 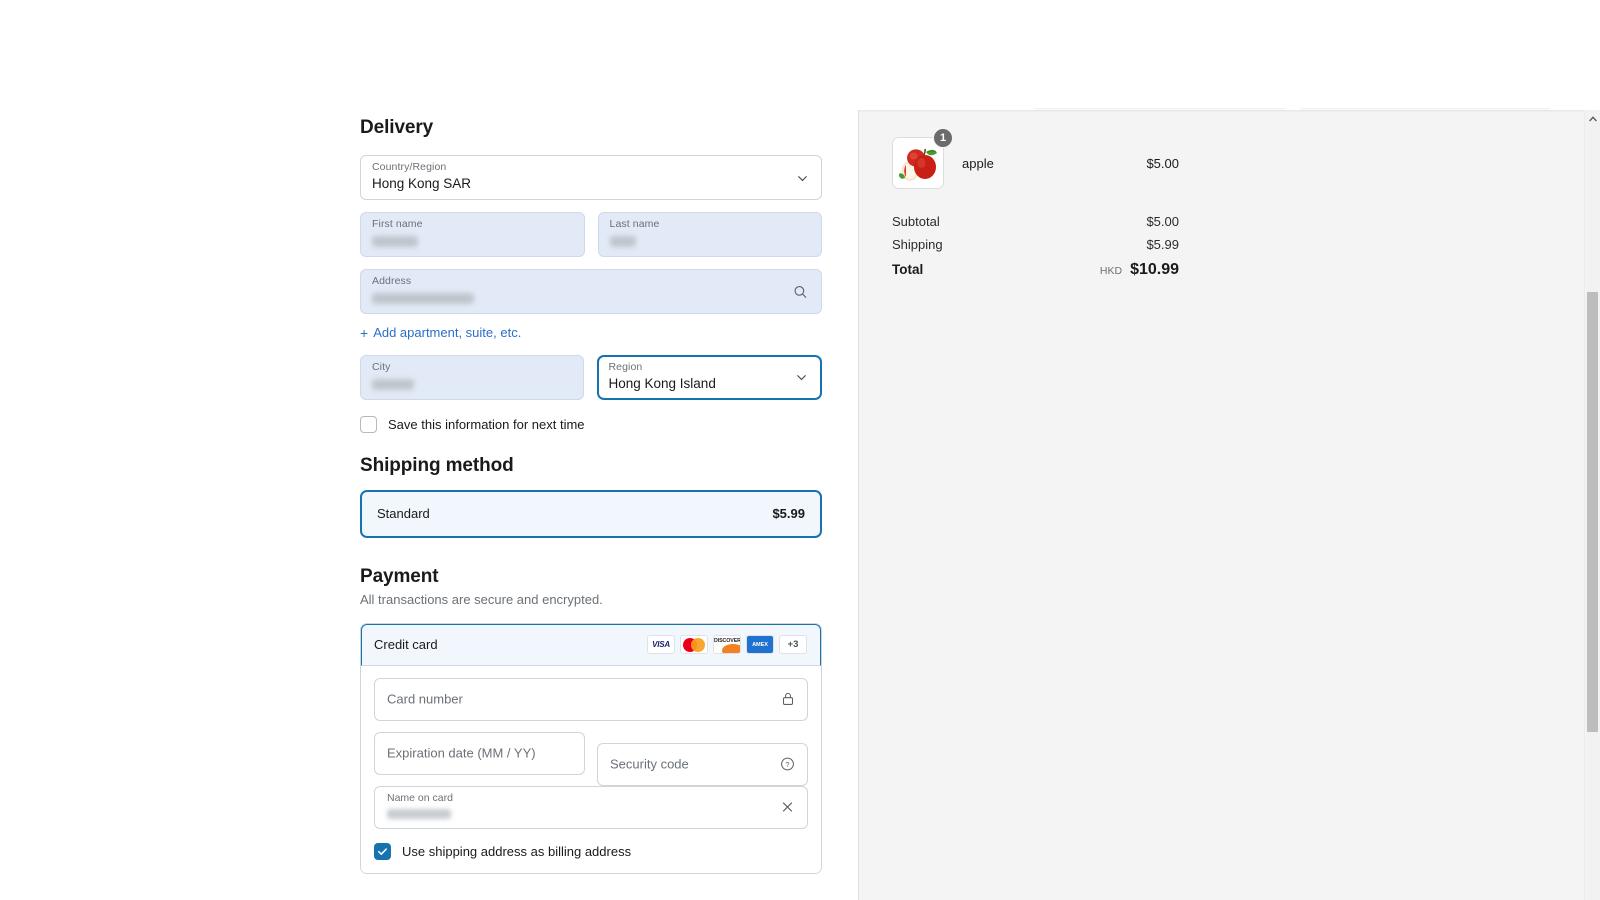 I want to click on scrollbar-thumb, so click(x=1592, y=512).